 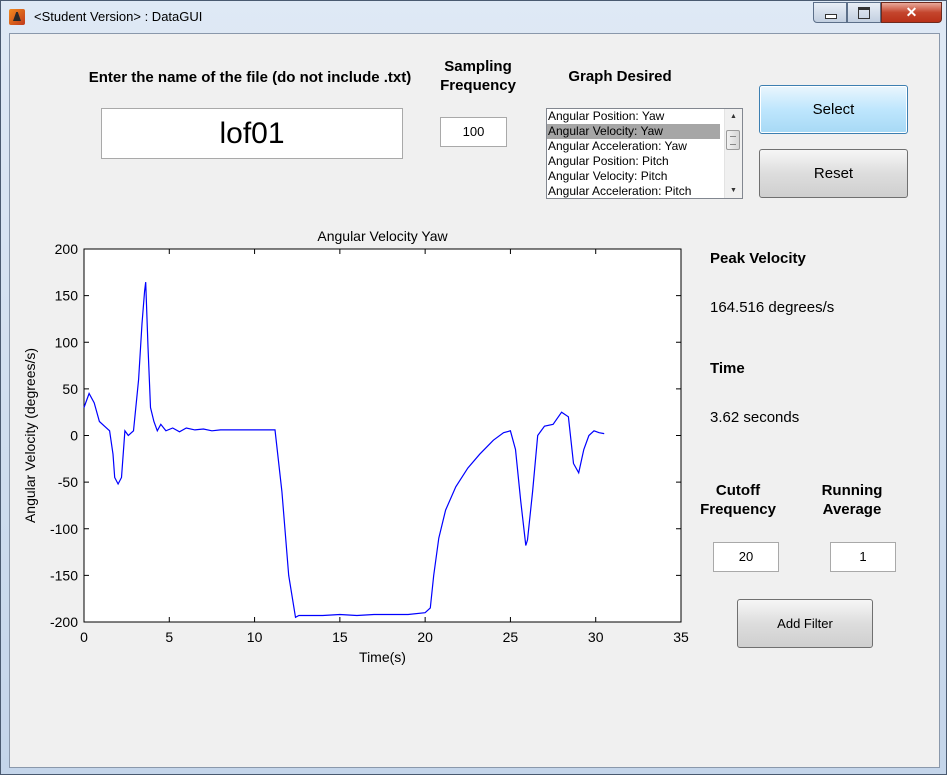 I want to click on running-average-input: 1, so click(x=863, y=557).